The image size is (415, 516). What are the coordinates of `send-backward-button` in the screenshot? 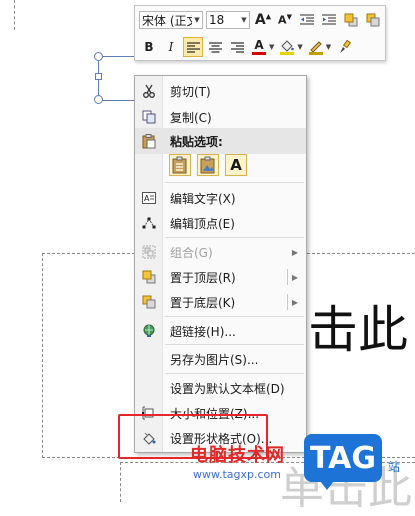 It's located at (373, 20).